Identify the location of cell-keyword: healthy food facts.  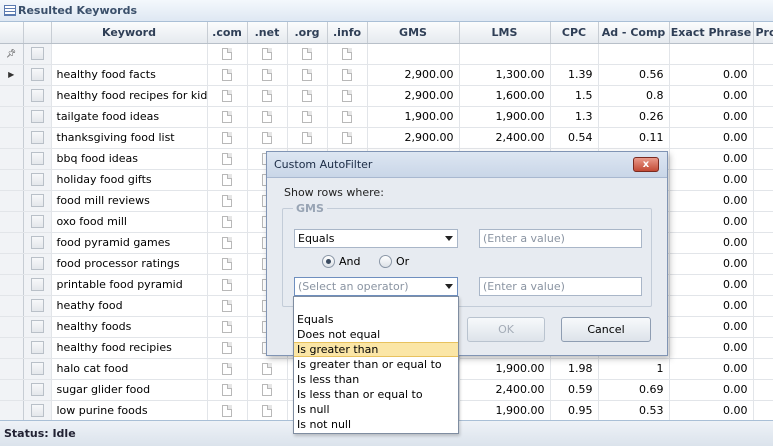
(129, 75).